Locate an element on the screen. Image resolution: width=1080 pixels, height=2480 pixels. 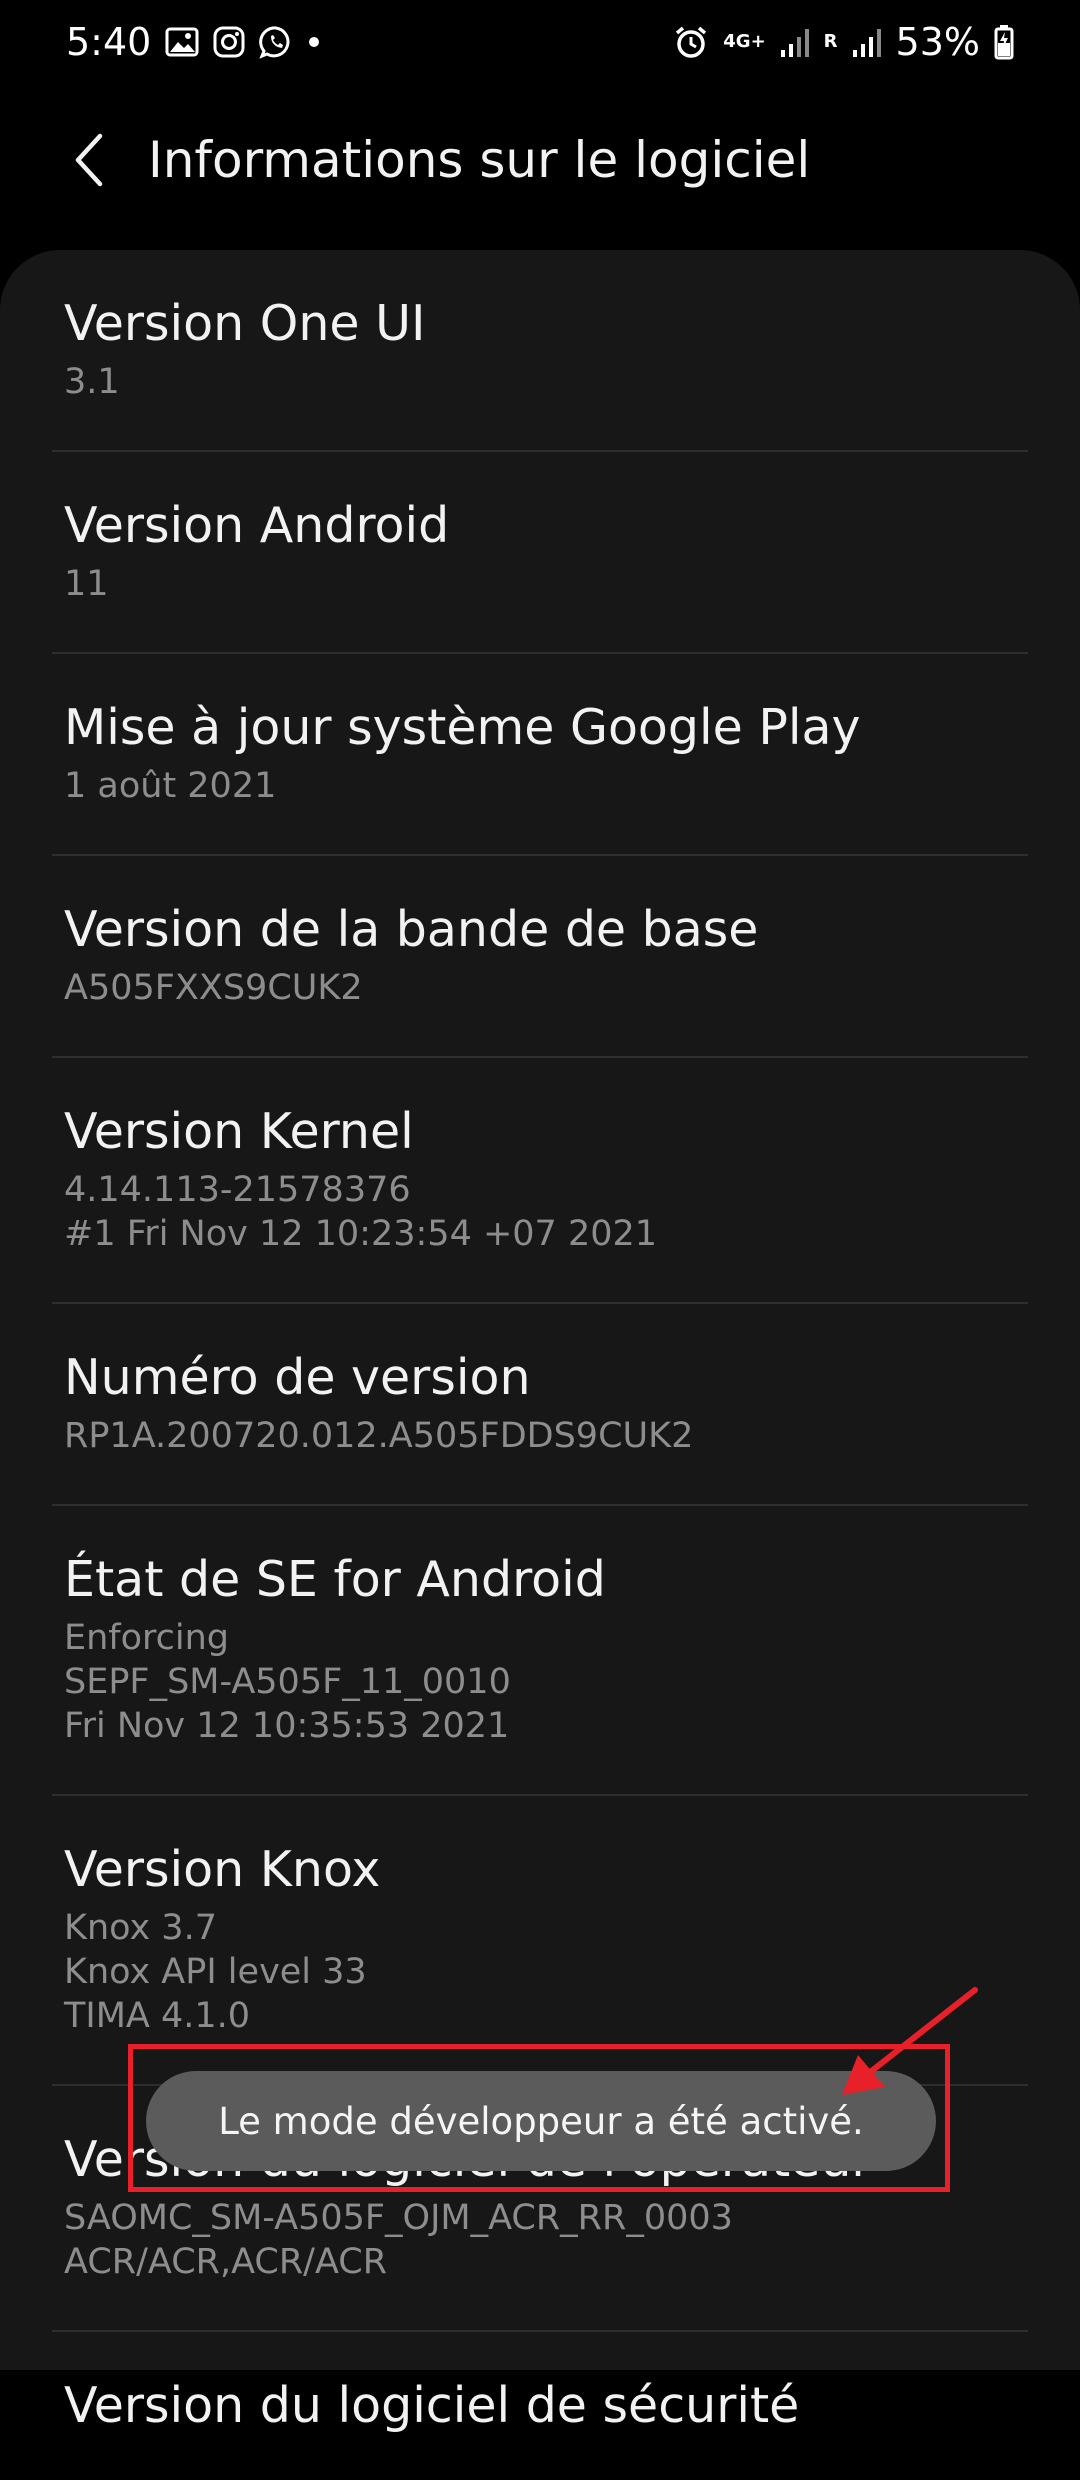
status-time: 5:40 is located at coordinates (109, 42).